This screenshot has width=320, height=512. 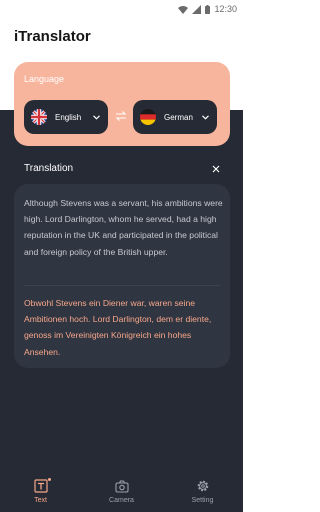 What do you see at coordinates (40, 495) in the screenshot?
I see `tab-text: Text` at bounding box center [40, 495].